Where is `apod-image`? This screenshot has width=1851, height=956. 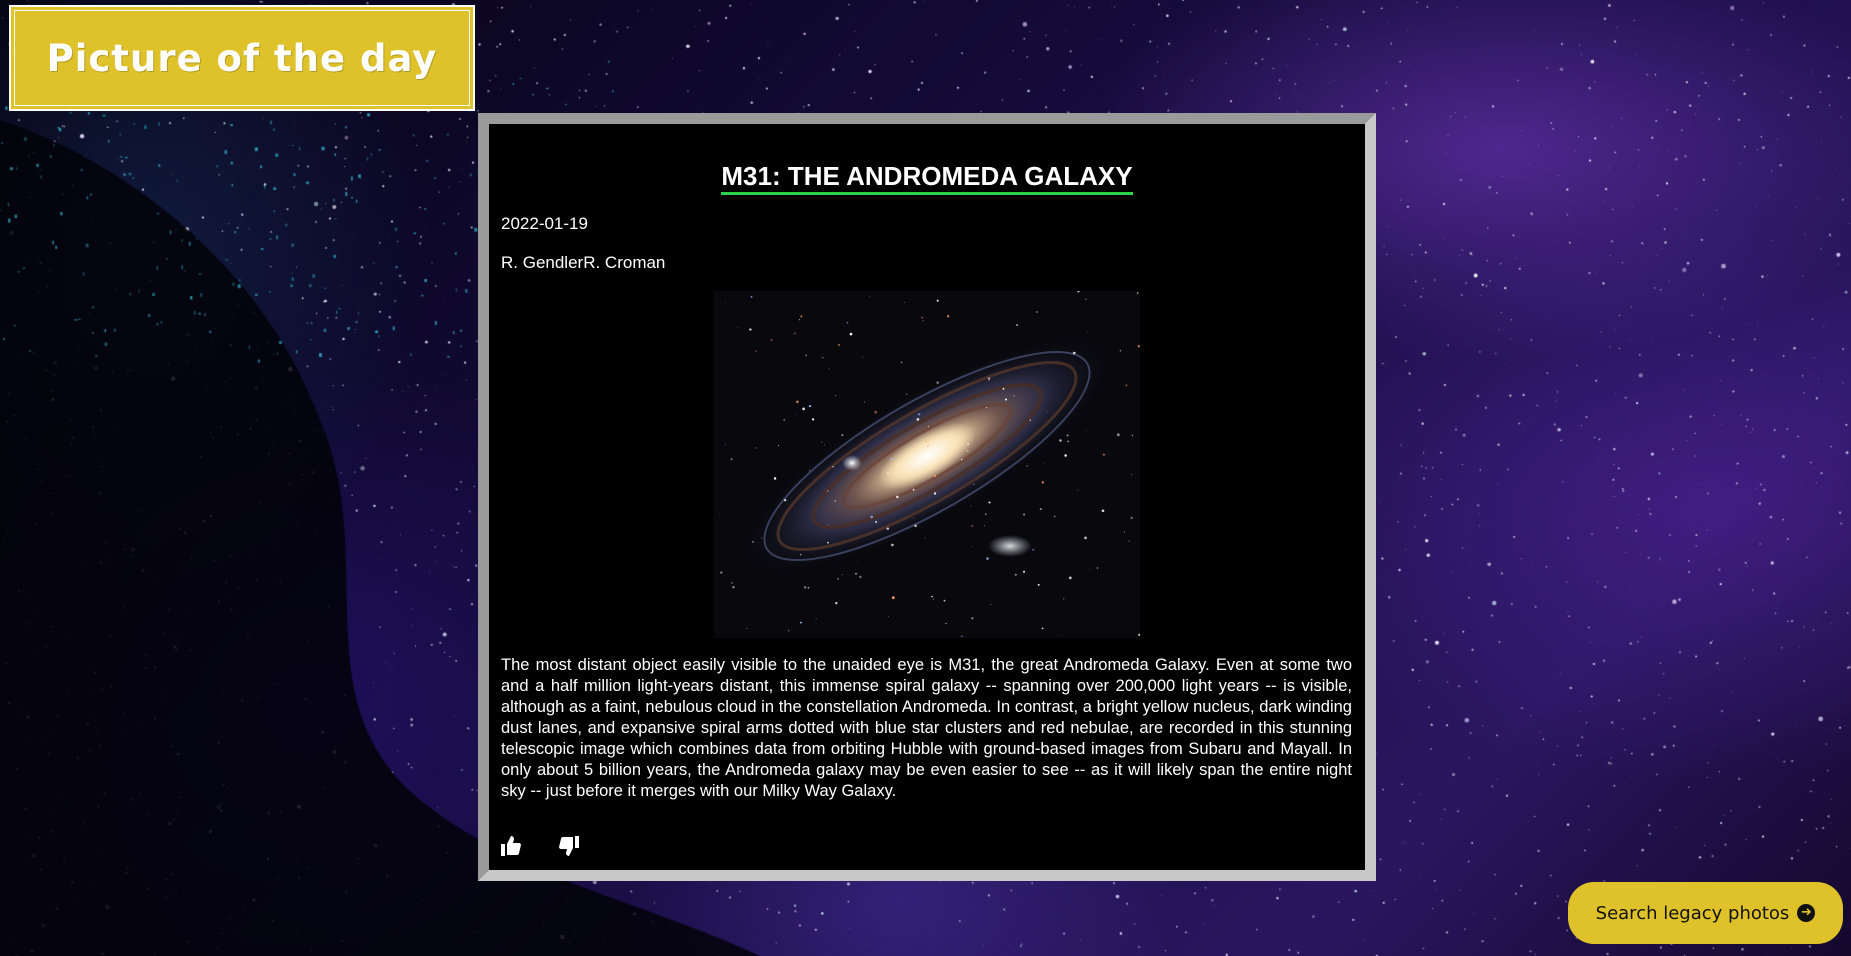 apod-image is located at coordinates (927, 464).